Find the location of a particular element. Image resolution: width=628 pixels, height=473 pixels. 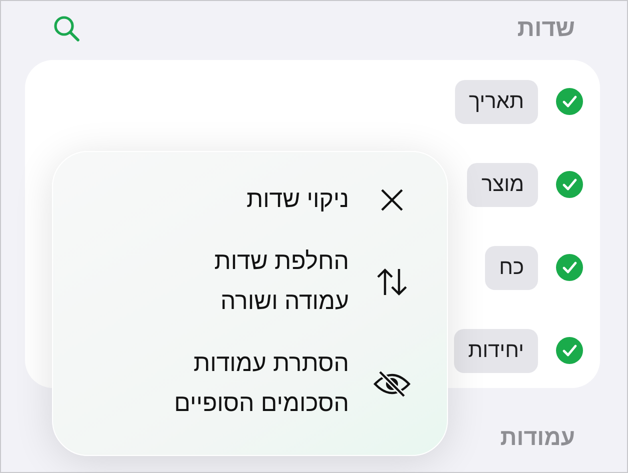

section-title: שדות is located at coordinates (546, 29).